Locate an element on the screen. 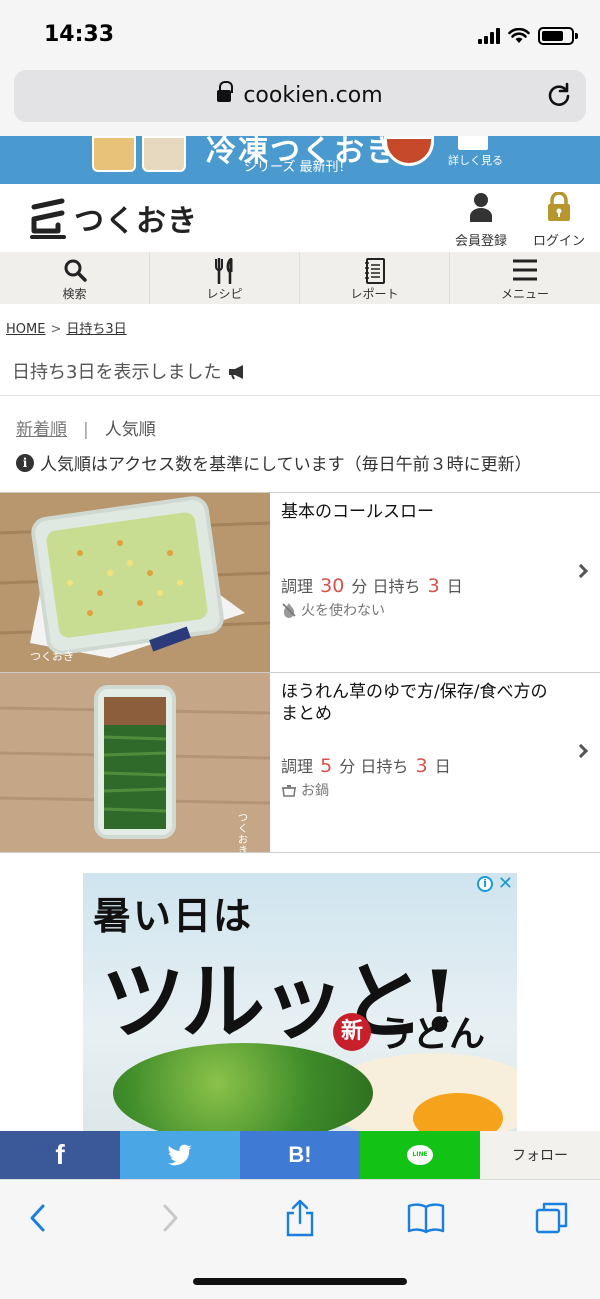 Image resolution: width=600 pixels, height=1299 pixels. ad-close-icon: ✕ is located at coordinates (505, 884).